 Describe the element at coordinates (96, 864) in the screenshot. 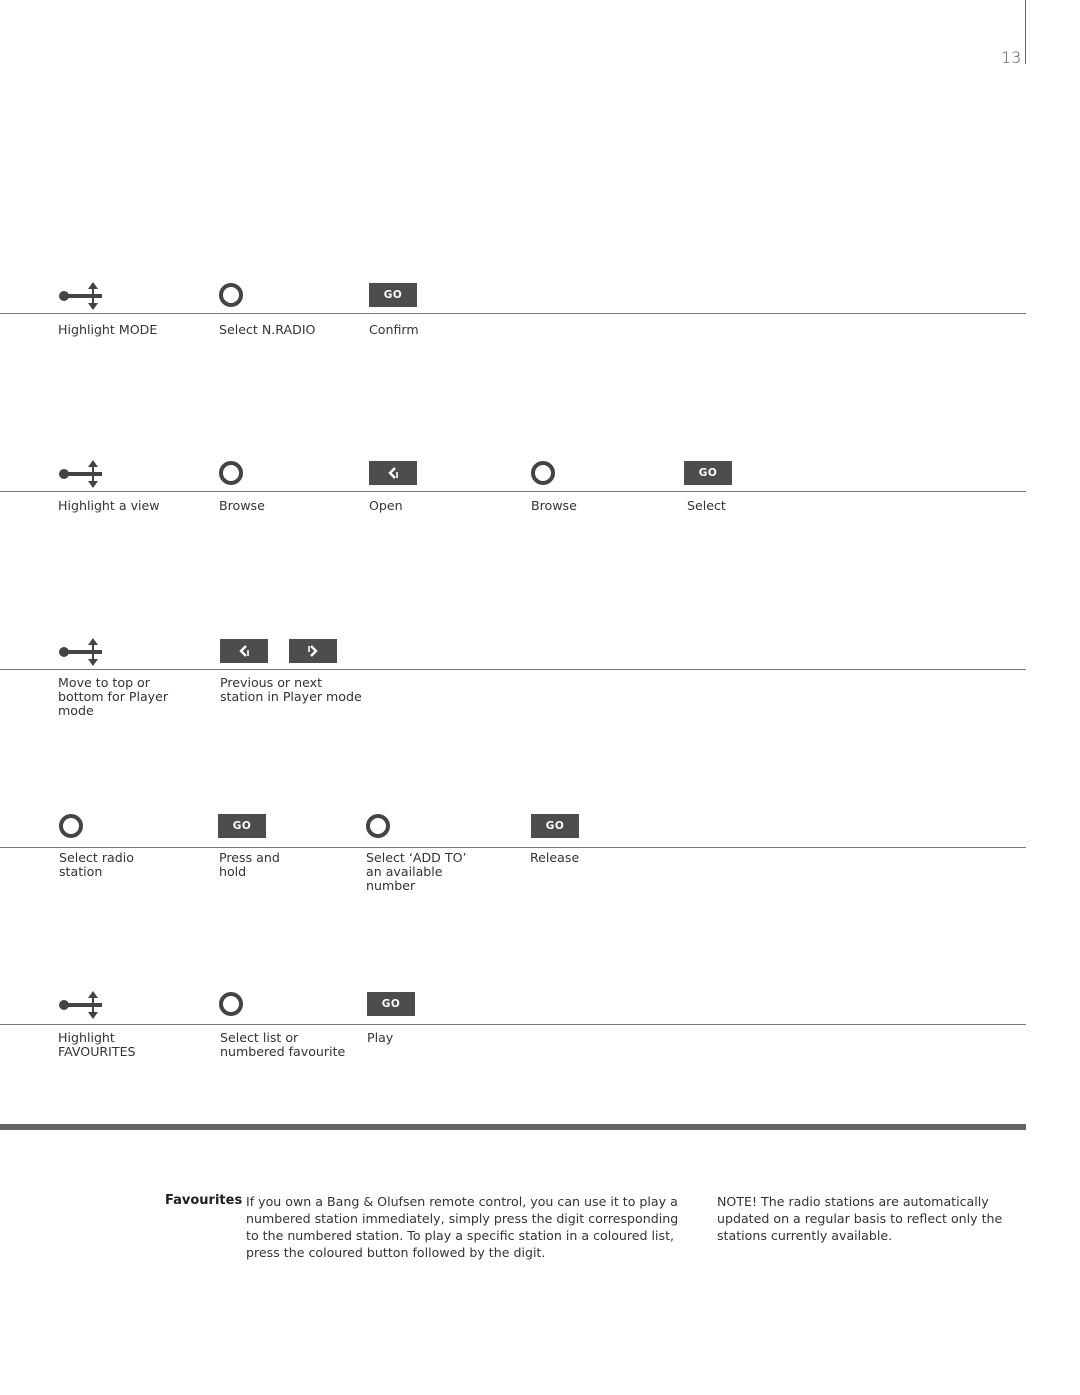

I see `step-label: Select radio station` at that location.